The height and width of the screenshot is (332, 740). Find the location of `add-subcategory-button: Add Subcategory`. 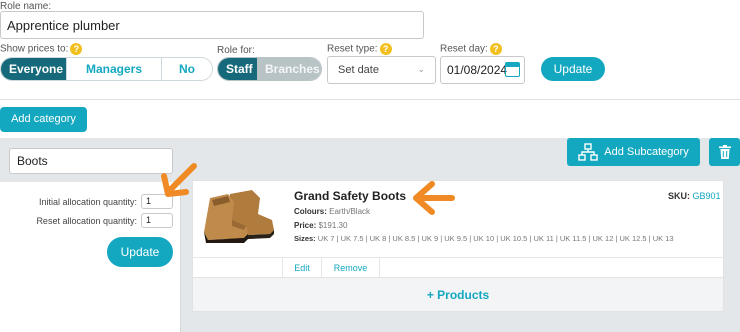

add-subcategory-button: Add Subcategory is located at coordinates (633, 152).